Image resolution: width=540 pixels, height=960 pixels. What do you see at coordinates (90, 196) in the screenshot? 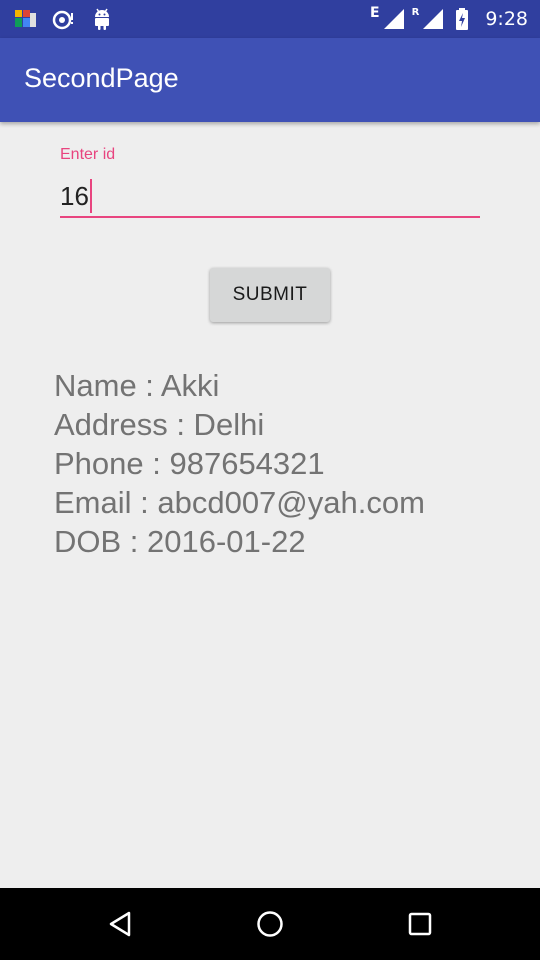
I see `text-cursor` at bounding box center [90, 196].